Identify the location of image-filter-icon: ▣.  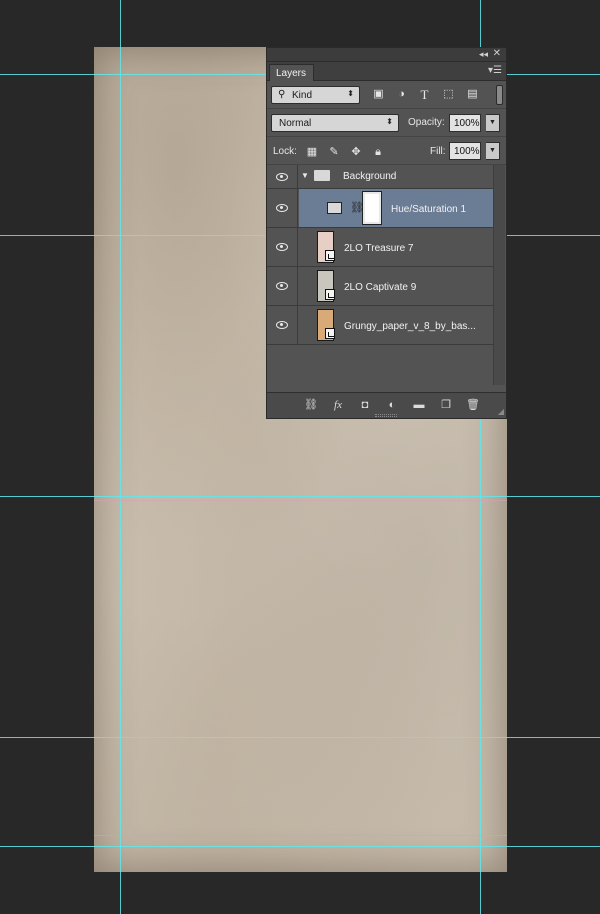
(378, 94).